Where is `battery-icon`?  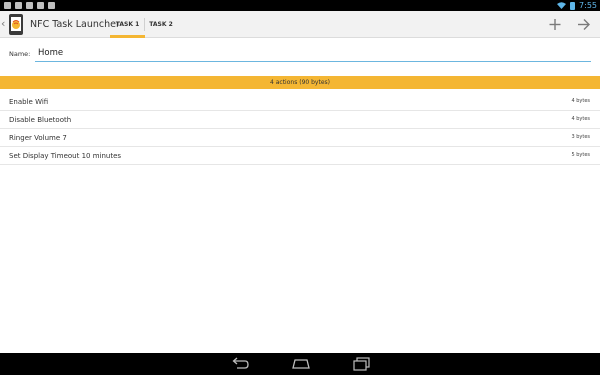 battery-icon is located at coordinates (573, 5).